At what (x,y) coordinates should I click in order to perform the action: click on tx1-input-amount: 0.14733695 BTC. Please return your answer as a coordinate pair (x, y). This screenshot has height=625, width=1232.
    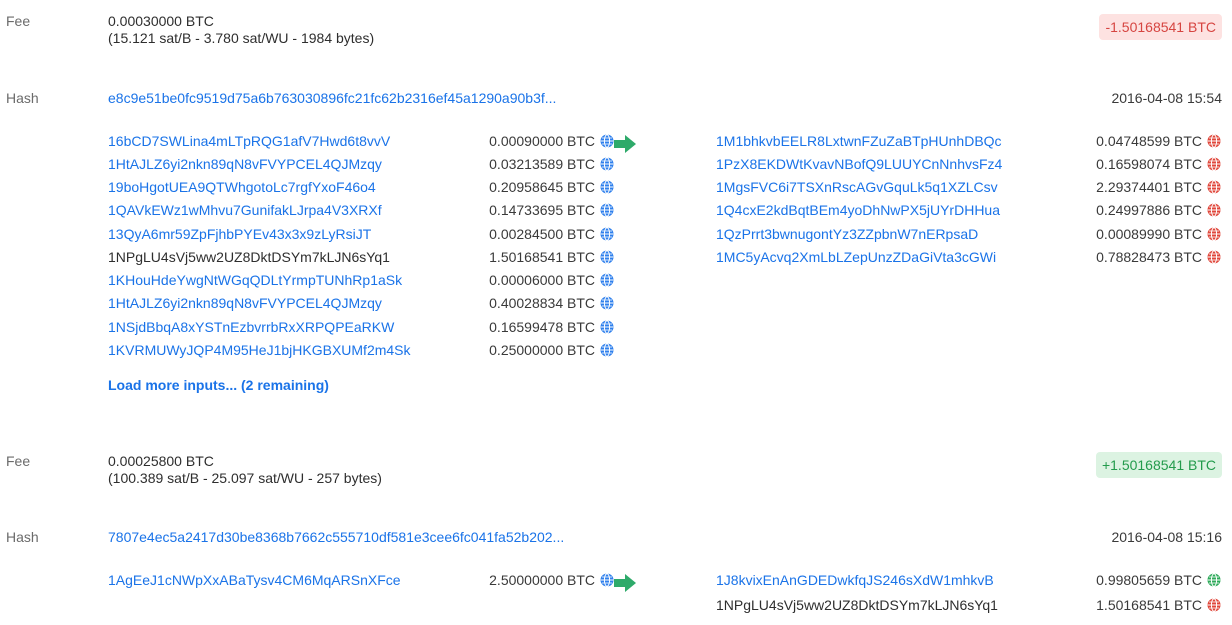
    Looking at the image, I should click on (542, 210).